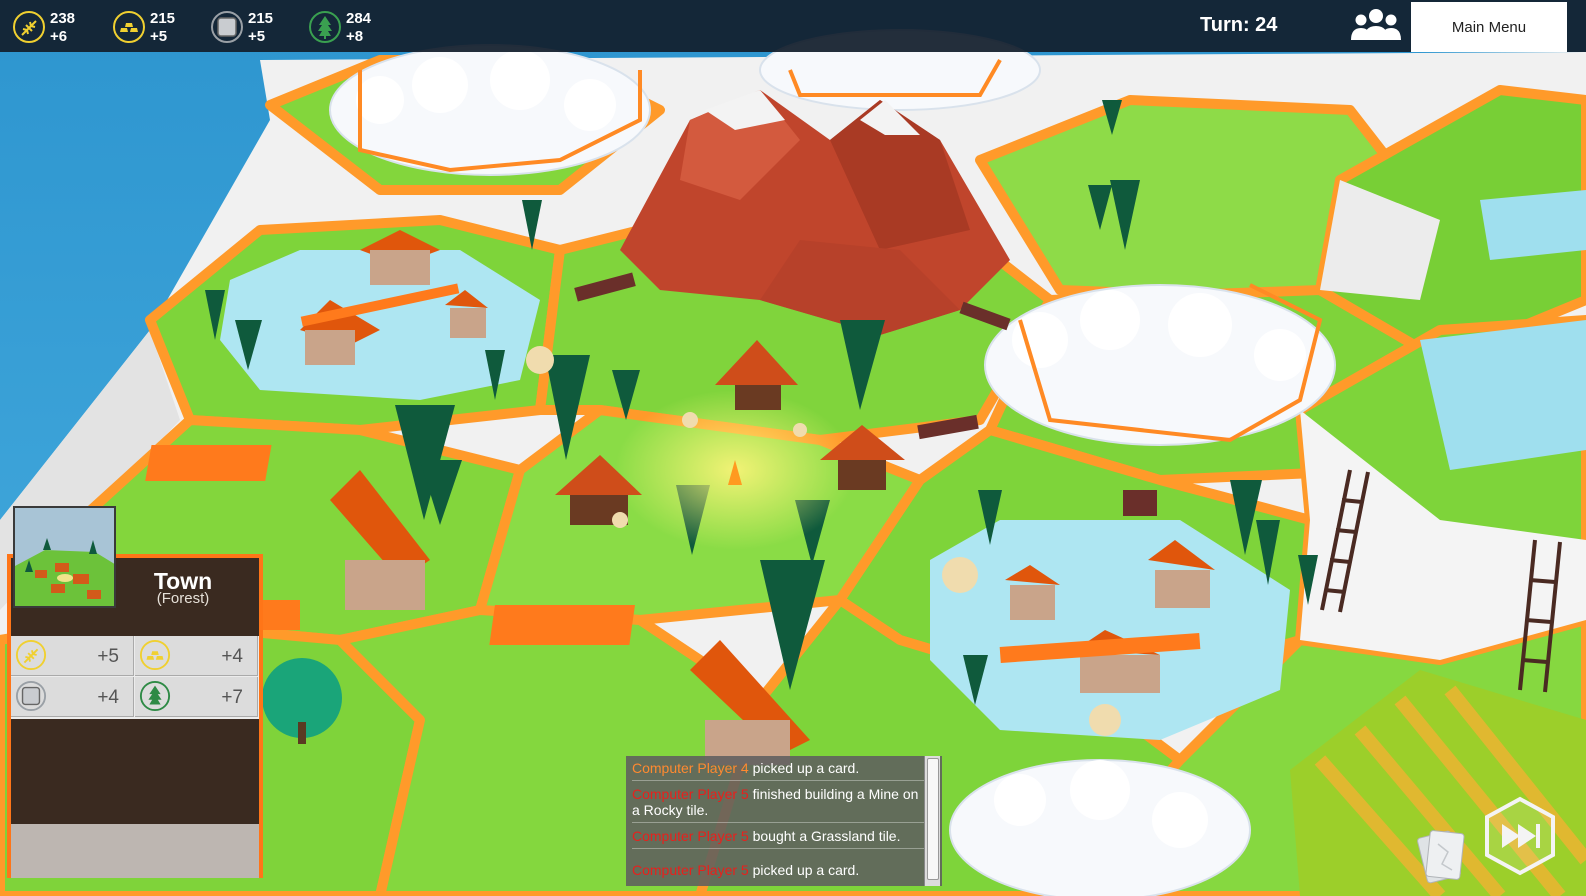  I want to click on log-scrollbar-thumb, so click(933, 819).